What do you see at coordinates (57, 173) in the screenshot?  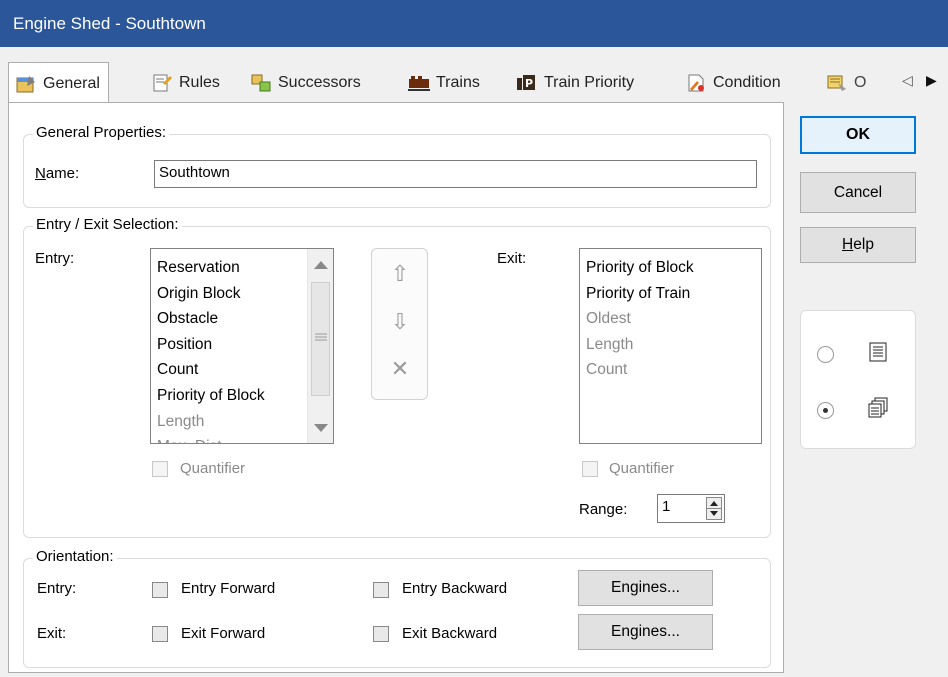 I see `name-label: Name:` at bounding box center [57, 173].